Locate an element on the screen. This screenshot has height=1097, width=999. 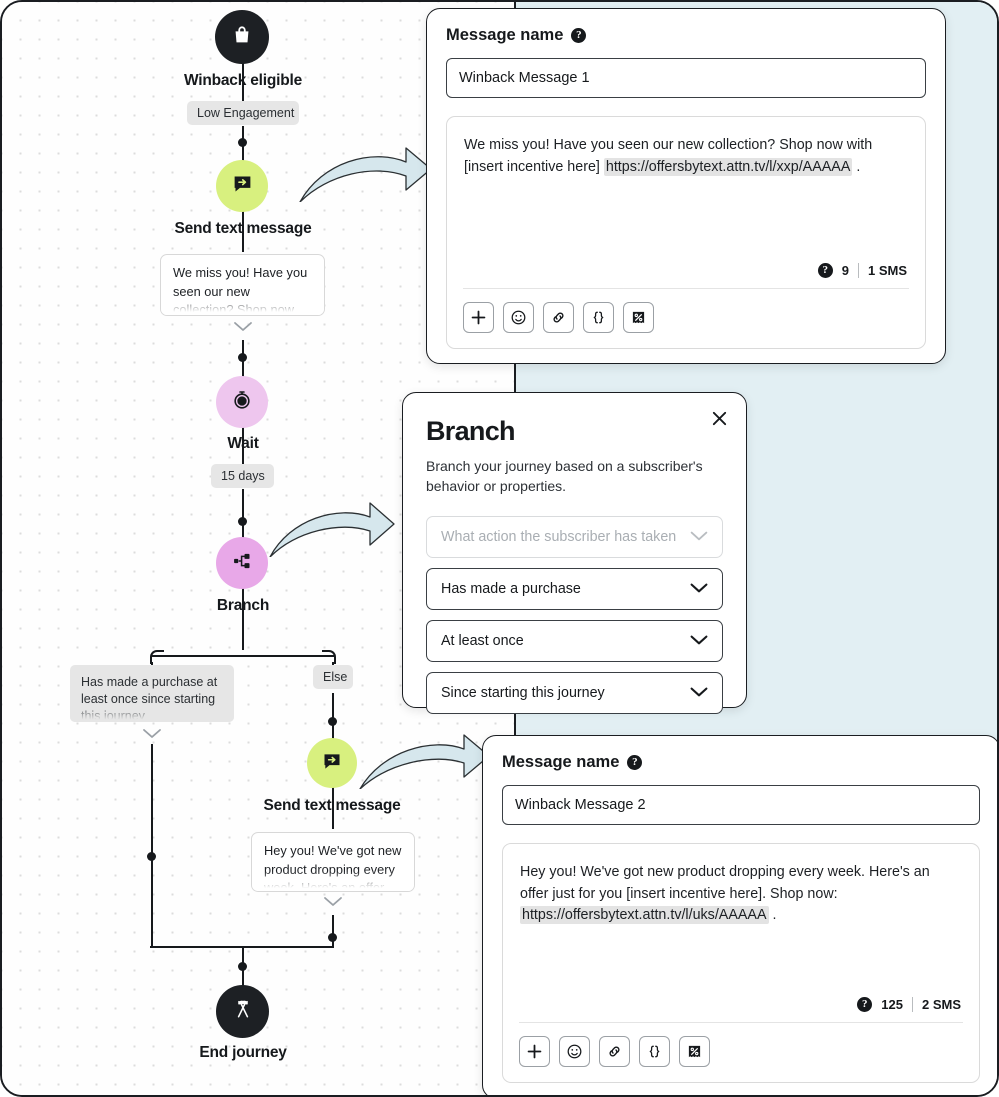
branch-frequency-select-value: At least once is located at coordinates (482, 640).